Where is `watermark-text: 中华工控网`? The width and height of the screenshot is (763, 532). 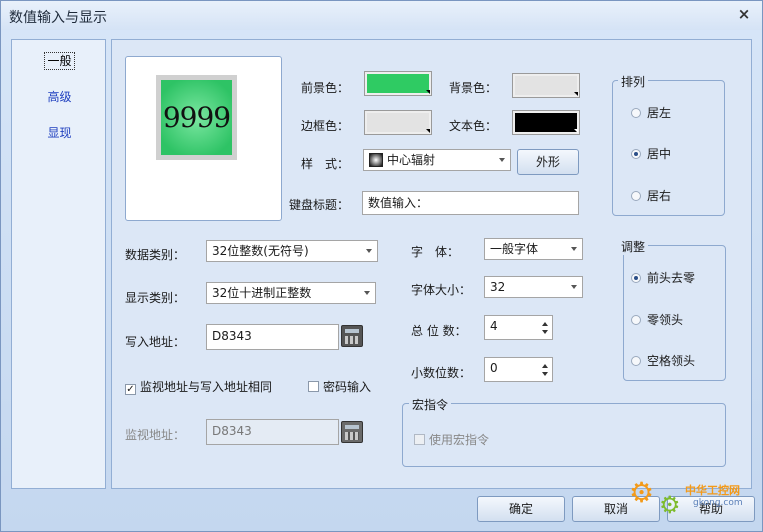 watermark-text: 中华工控网 is located at coordinates (712, 490).